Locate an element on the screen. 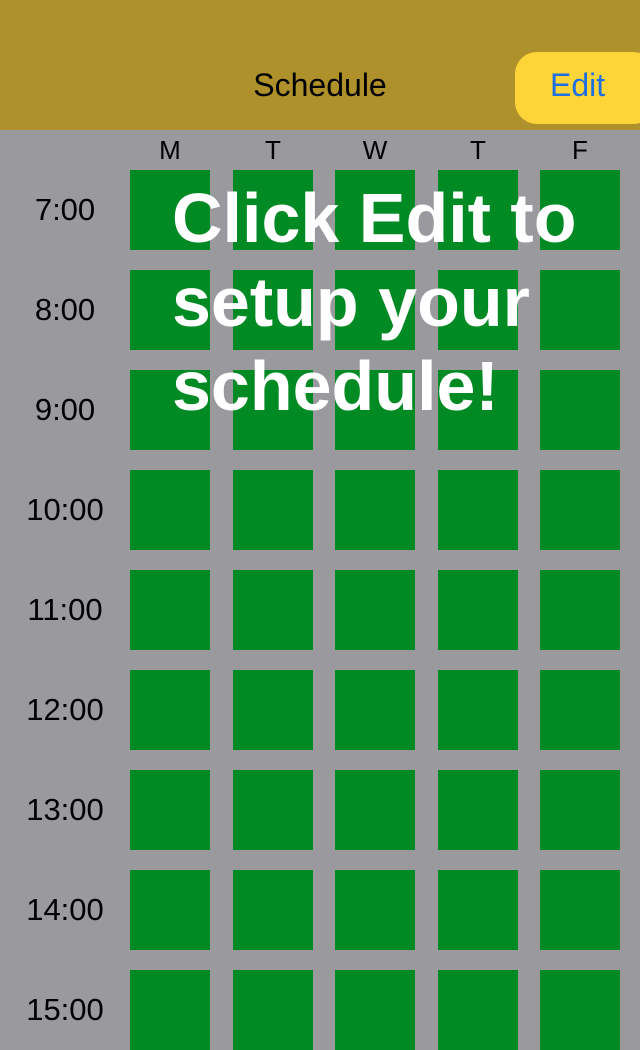 The width and height of the screenshot is (640, 1050). edit-button: Edit is located at coordinates (577, 88).